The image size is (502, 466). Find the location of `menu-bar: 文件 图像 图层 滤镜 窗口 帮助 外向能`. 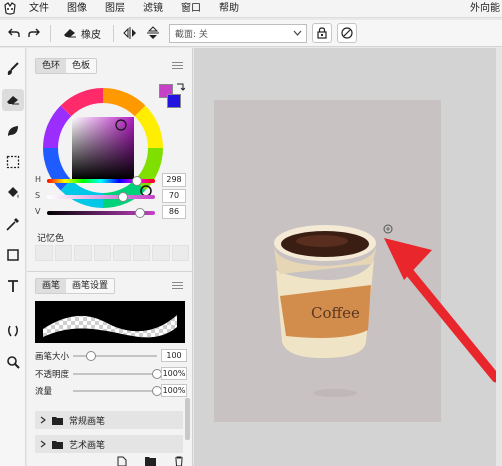

menu-bar: 文件 图像 图层 滤镜 窗口 帮助 外向能 is located at coordinates (251, 9).